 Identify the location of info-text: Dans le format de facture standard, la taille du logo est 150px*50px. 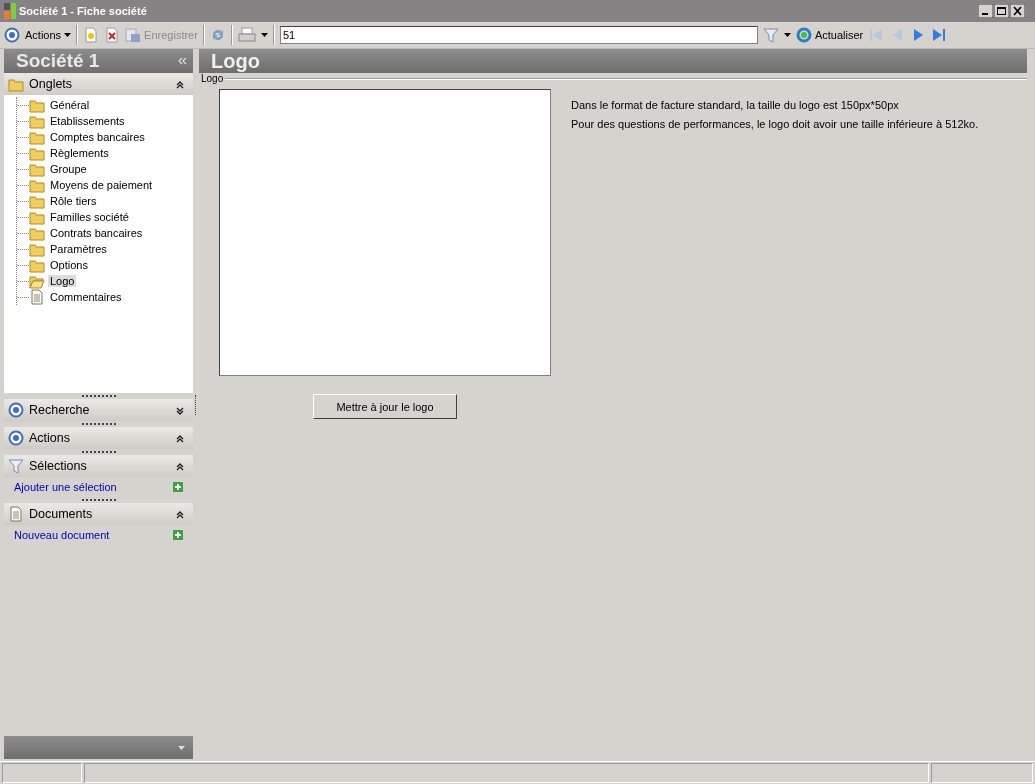
(735, 105).